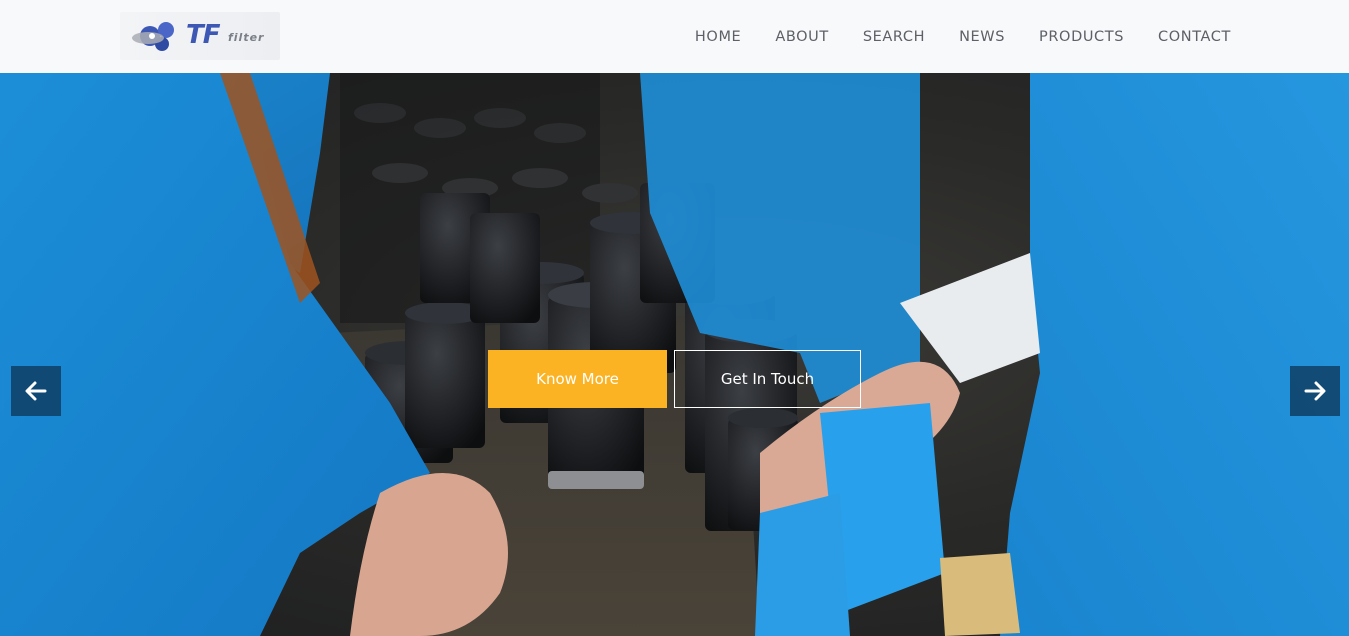 This screenshot has width=1349, height=636. Describe the element at coordinates (203, 35) in the screenshot. I see `logo-text: TF` at that location.